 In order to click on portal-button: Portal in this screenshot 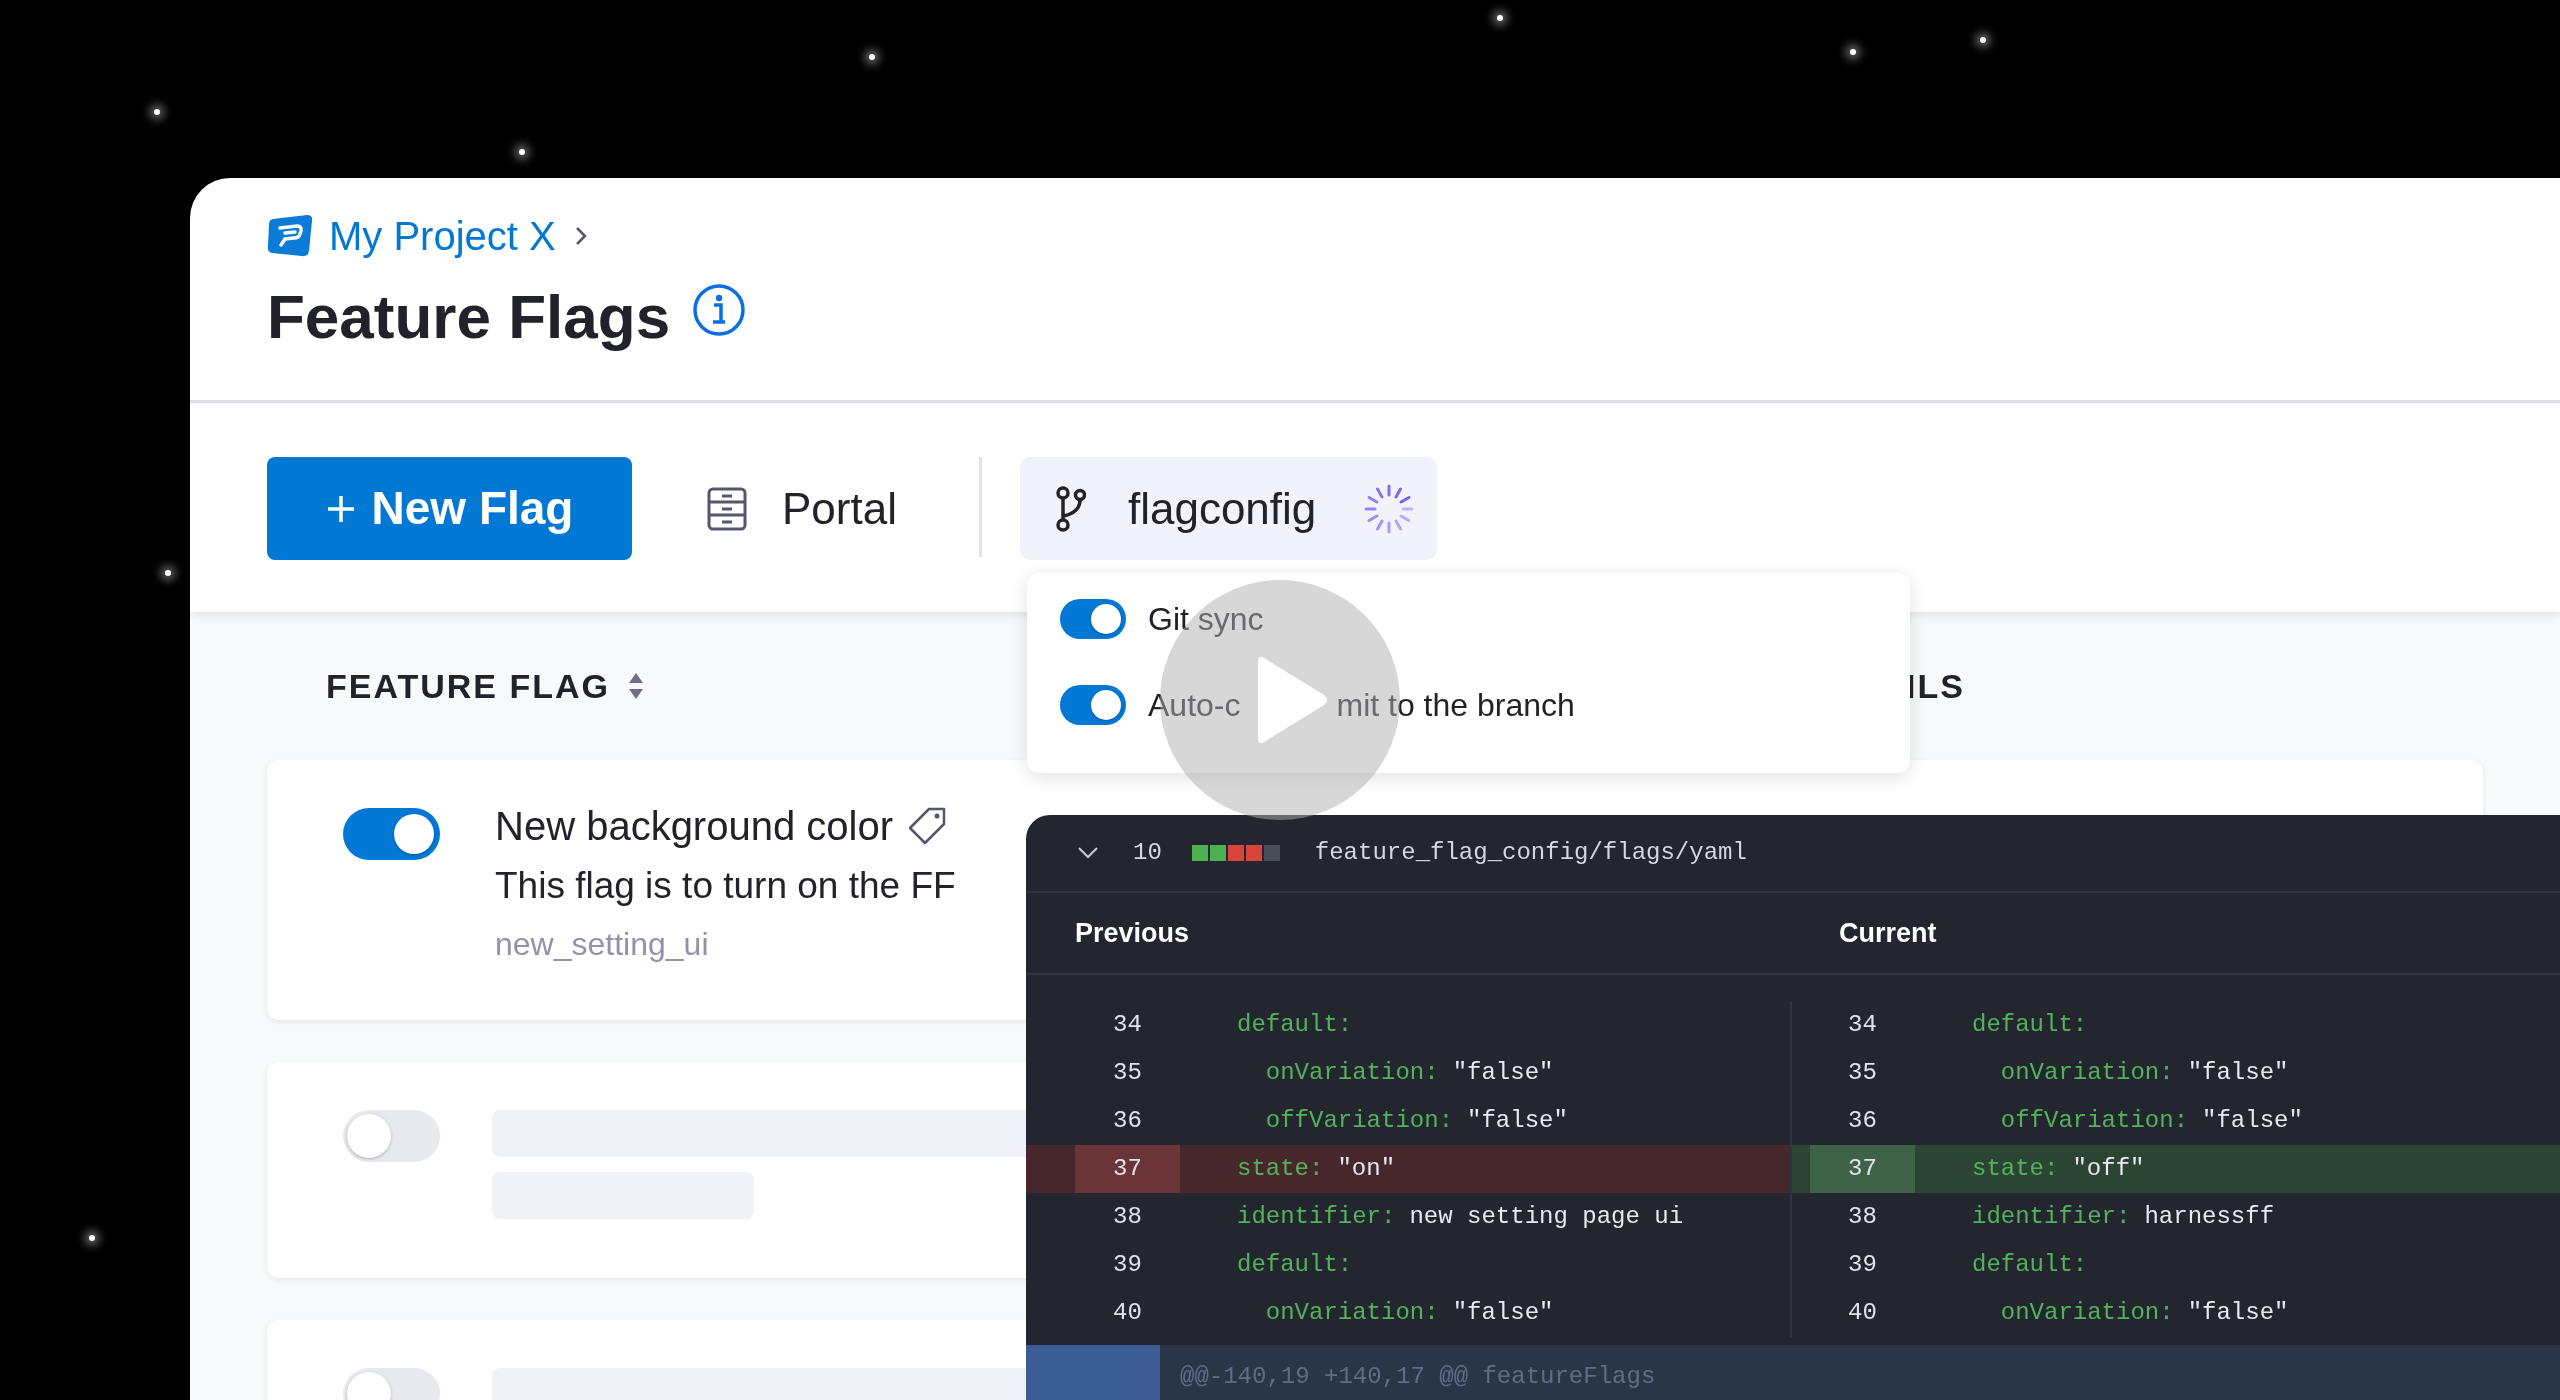, I will do `click(801, 508)`.